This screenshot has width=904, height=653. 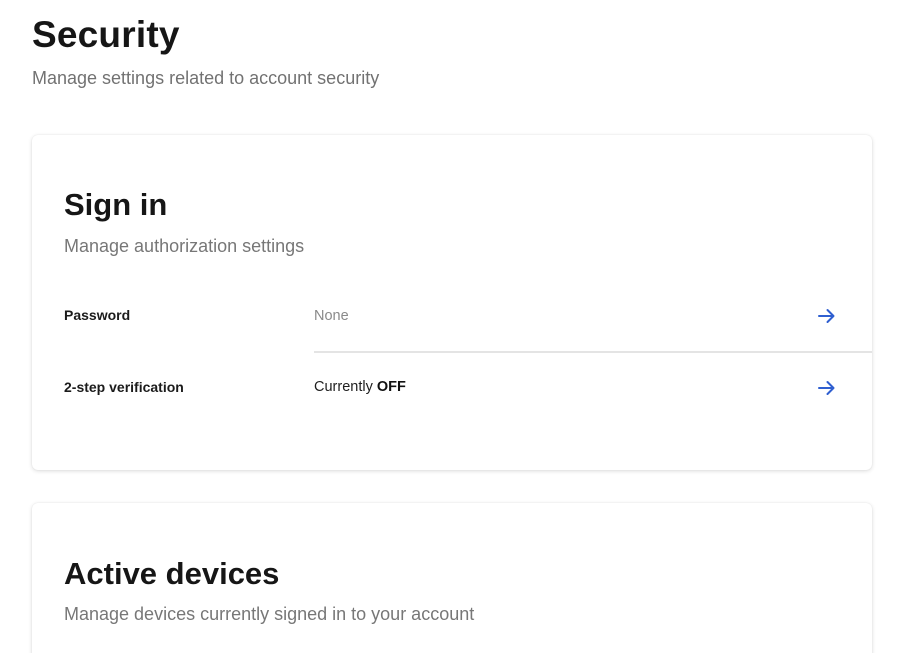 I want to click on sign-in-card-subtitle: Manage authorization settings, so click(x=184, y=246).